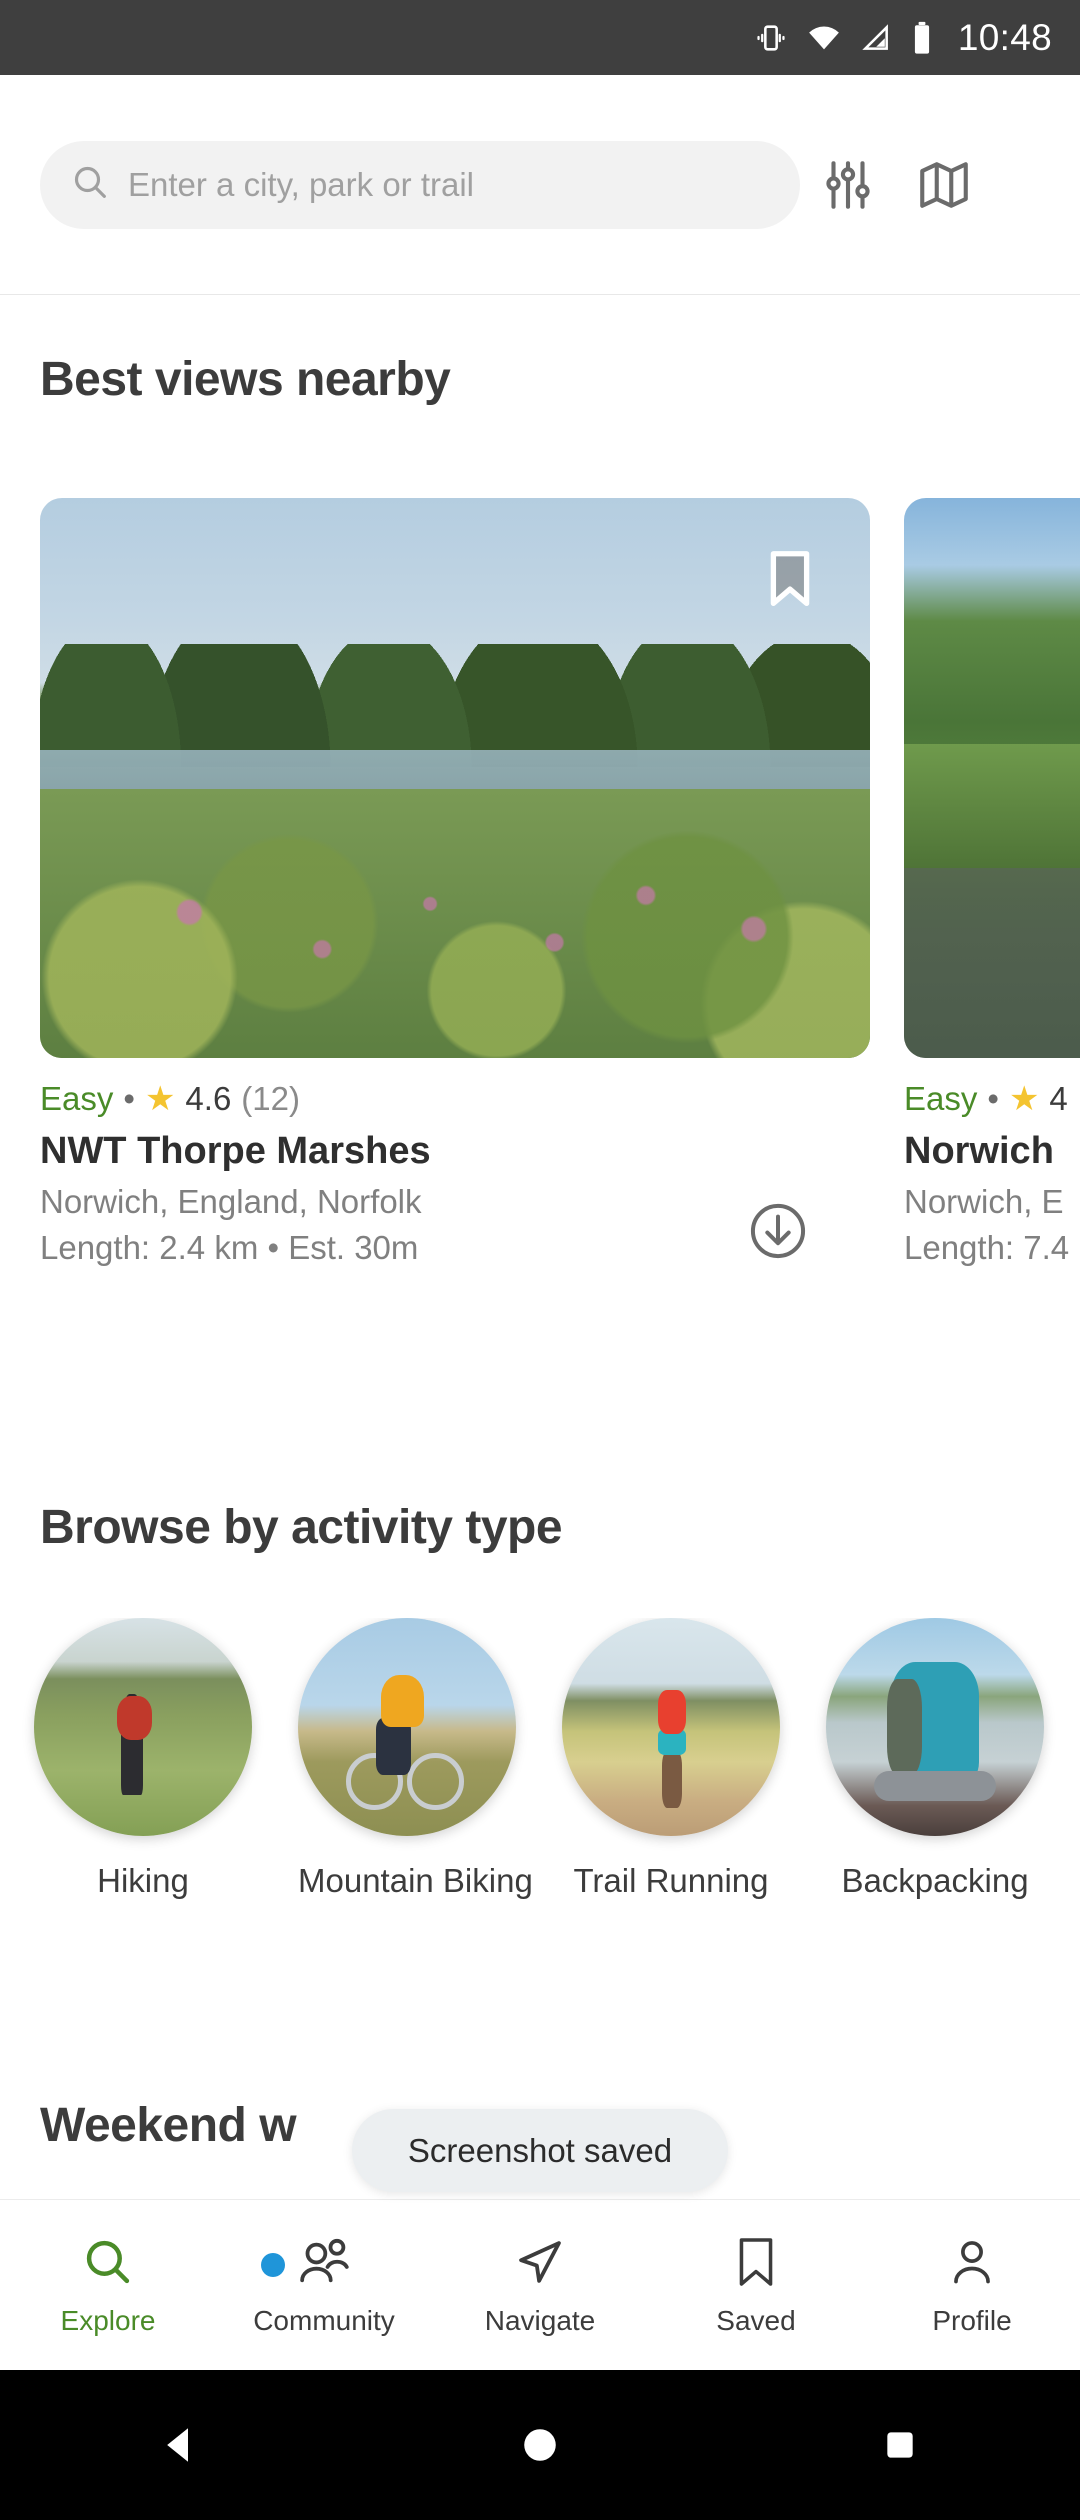 The image size is (1080, 2520). Describe the element at coordinates (848, 185) in the screenshot. I see `filter-button` at that location.